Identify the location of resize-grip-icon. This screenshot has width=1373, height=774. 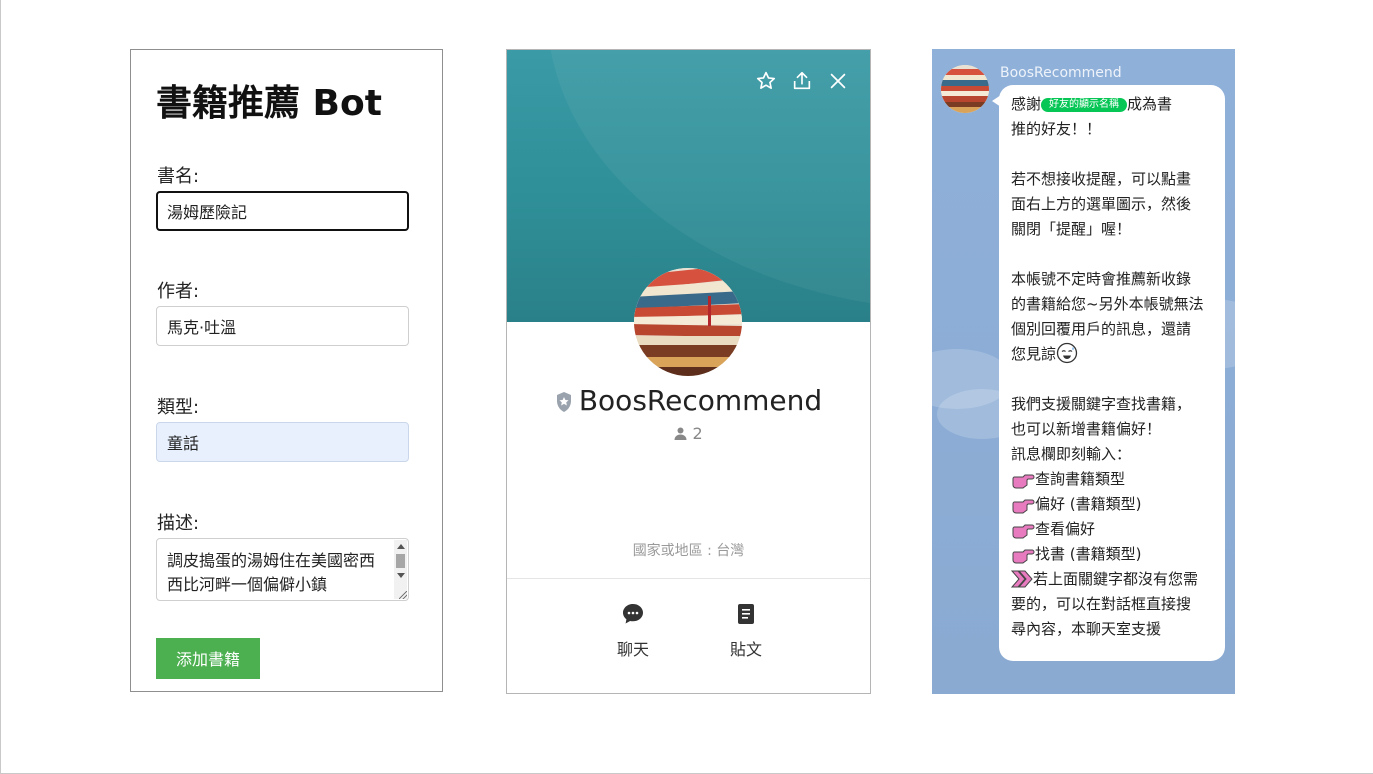
(403, 595).